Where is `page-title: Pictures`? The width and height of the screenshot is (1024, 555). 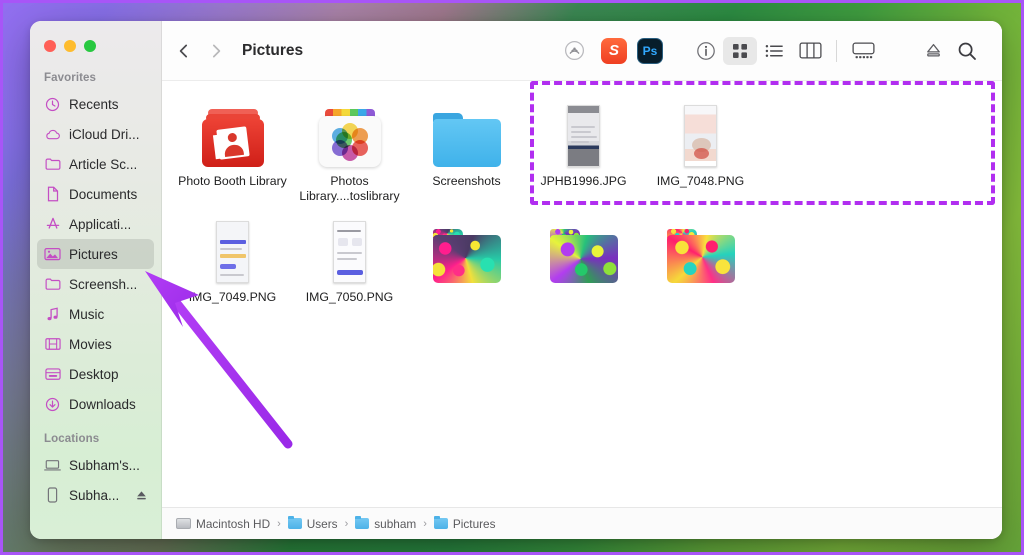 page-title: Pictures is located at coordinates (273, 50).